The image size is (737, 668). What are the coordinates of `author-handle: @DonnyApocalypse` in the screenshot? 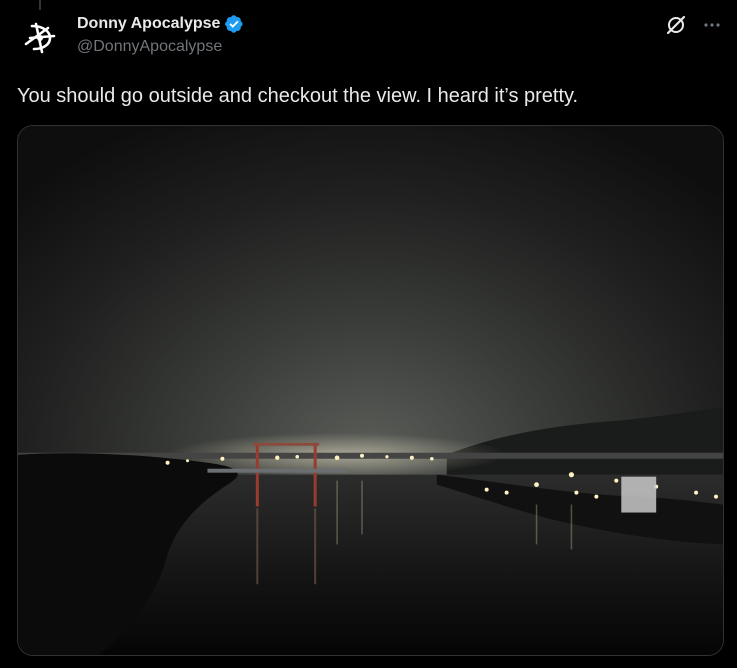 It's located at (377, 47).